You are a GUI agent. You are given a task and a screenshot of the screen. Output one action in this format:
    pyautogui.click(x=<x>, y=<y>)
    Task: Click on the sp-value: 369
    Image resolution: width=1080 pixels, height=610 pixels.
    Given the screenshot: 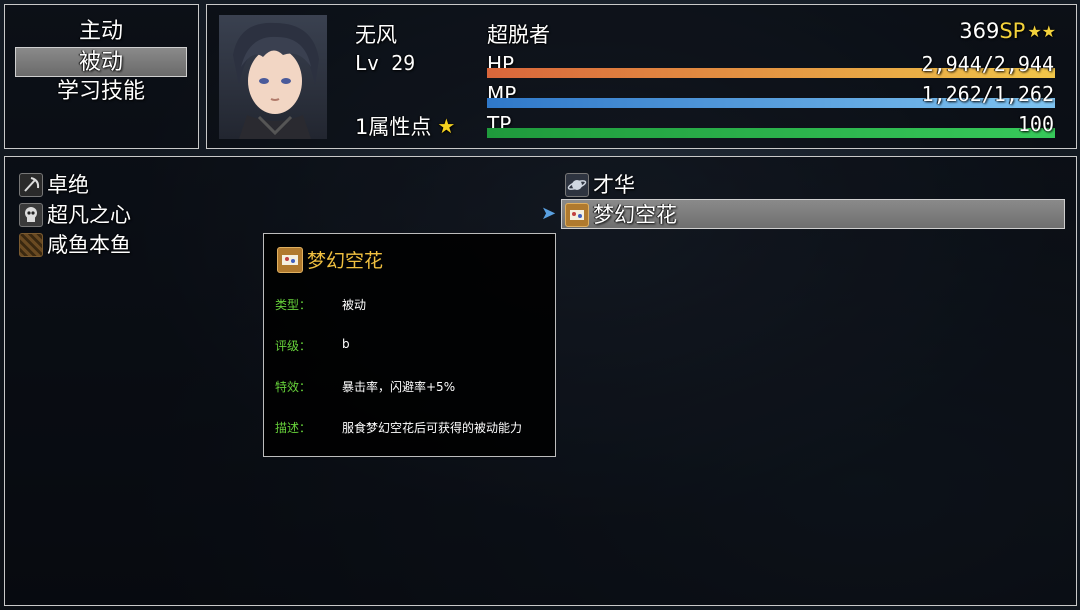 What is the action you would take?
    pyautogui.click(x=979, y=31)
    